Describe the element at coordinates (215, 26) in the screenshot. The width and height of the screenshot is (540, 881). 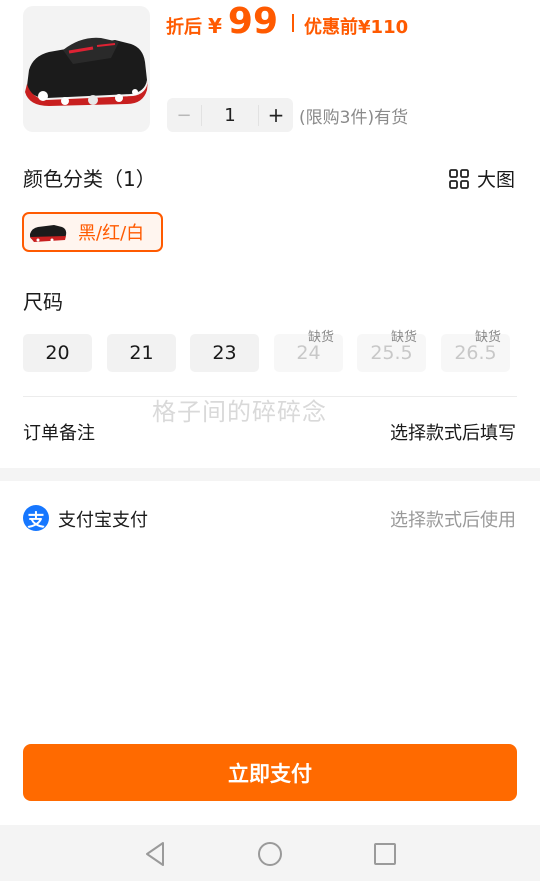
I see `currency-symbol: ¥` at that location.